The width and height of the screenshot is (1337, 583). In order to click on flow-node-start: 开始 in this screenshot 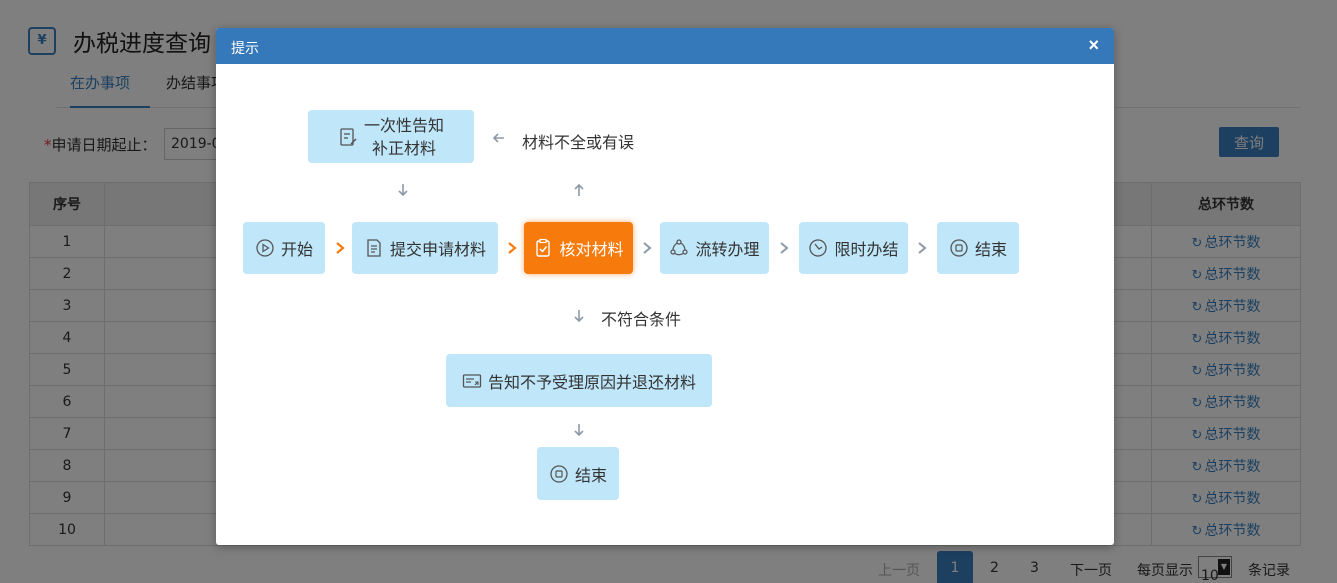, I will do `click(284, 248)`.